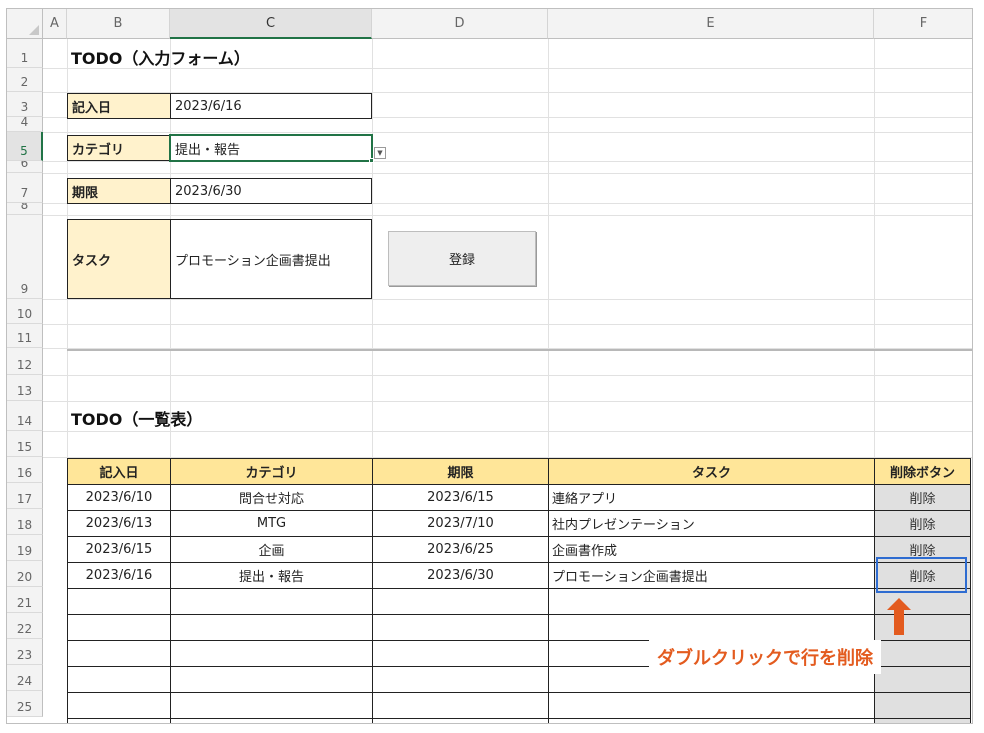  What do you see at coordinates (271, 523) in the screenshot?
I see `cell-category: MTG` at bounding box center [271, 523].